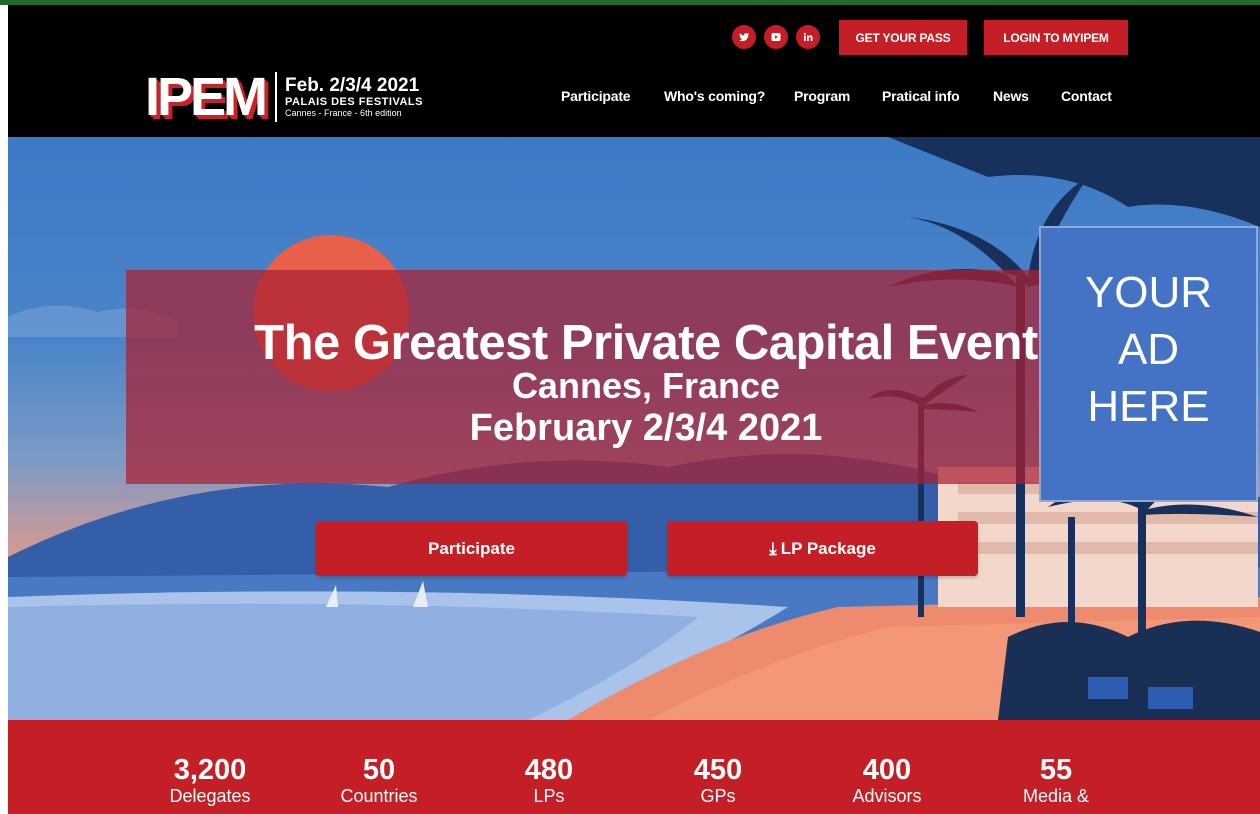 The image size is (1260, 814). What do you see at coordinates (343, 112) in the screenshot?
I see `logo-city: Cannes - France - 6th edition` at bounding box center [343, 112].